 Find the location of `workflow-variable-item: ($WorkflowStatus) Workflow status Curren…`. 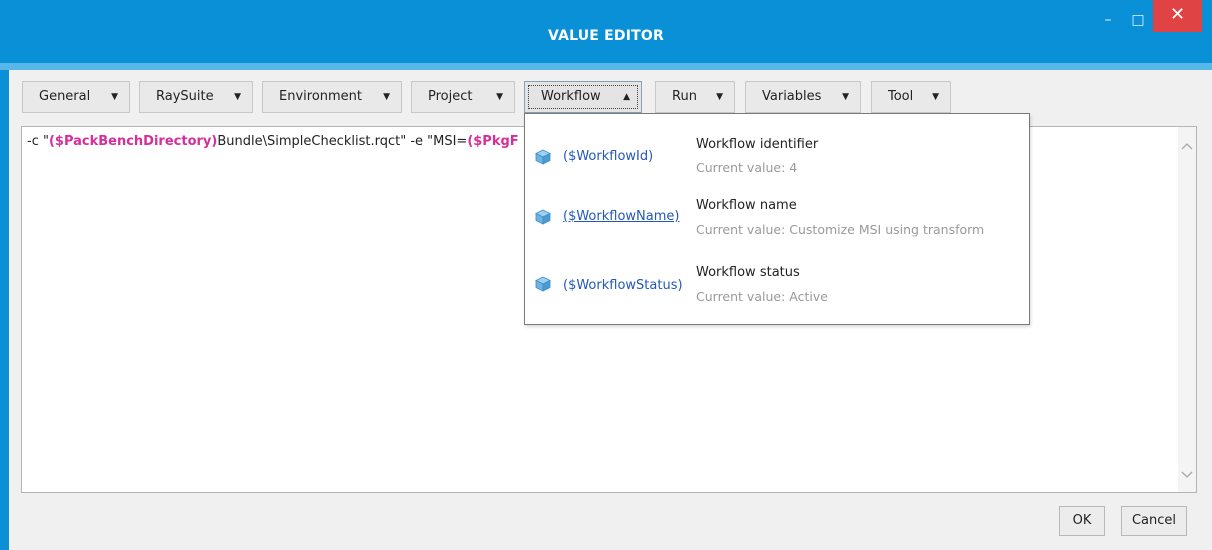

workflow-variable-item: ($WorkflowStatus) Workflow status Curren… is located at coordinates (777, 287).